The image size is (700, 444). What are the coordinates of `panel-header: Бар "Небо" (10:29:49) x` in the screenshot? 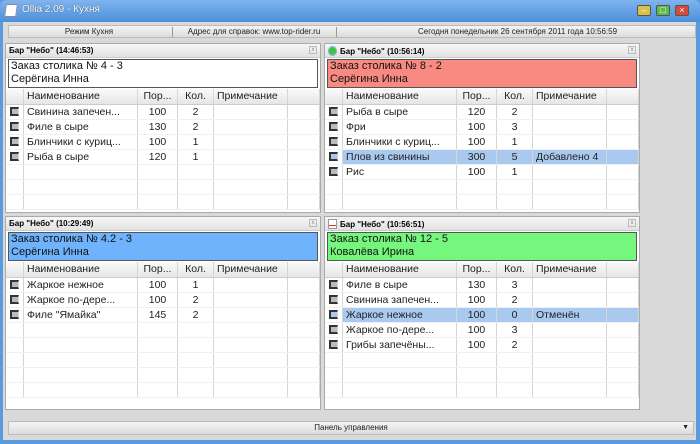 It's located at (163, 224).